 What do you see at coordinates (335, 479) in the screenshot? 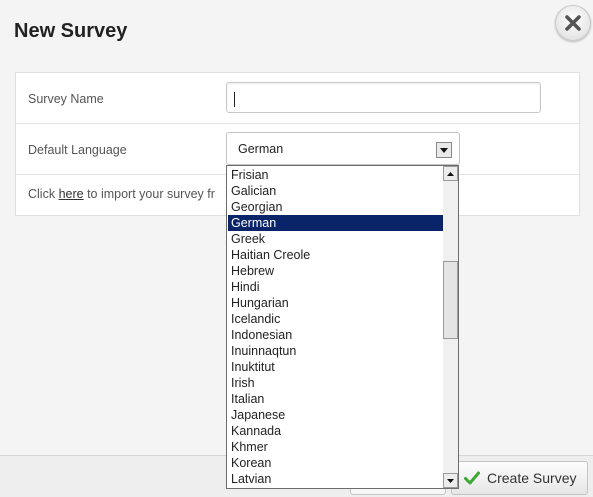
I see `language-option: Latvian` at bounding box center [335, 479].